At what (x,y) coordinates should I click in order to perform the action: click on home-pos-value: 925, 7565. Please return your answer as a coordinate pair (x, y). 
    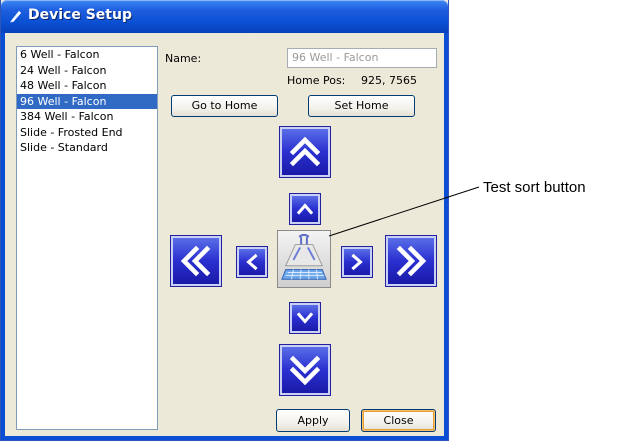
    Looking at the image, I should click on (389, 80).